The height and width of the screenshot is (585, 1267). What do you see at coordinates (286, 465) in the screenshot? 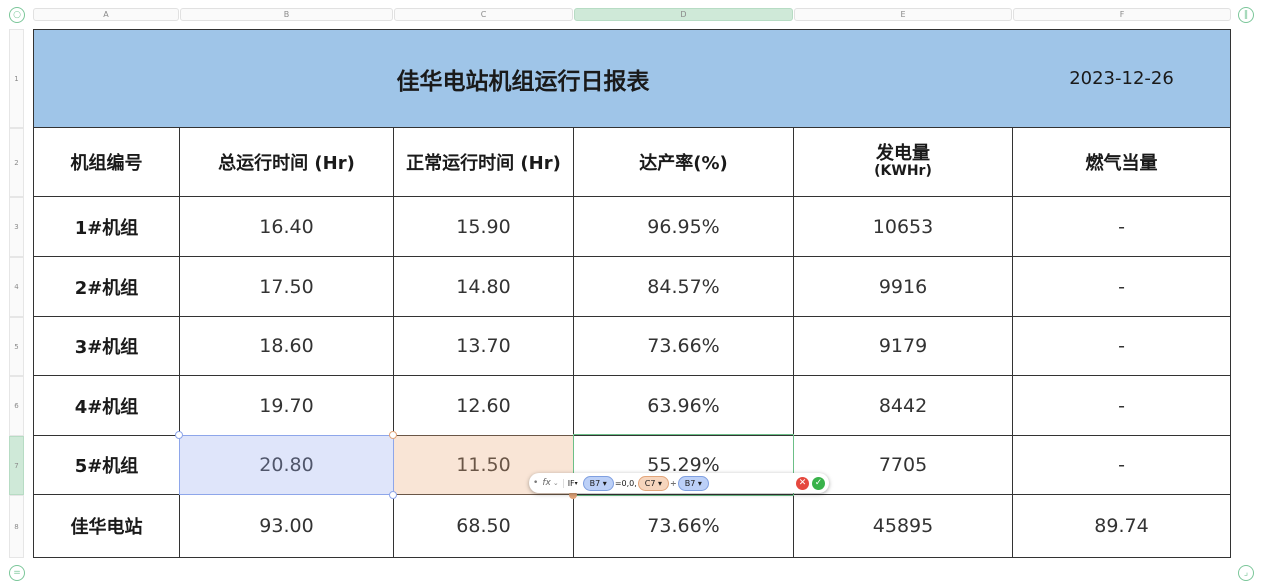
I see `cell-b7-selection` at bounding box center [286, 465].